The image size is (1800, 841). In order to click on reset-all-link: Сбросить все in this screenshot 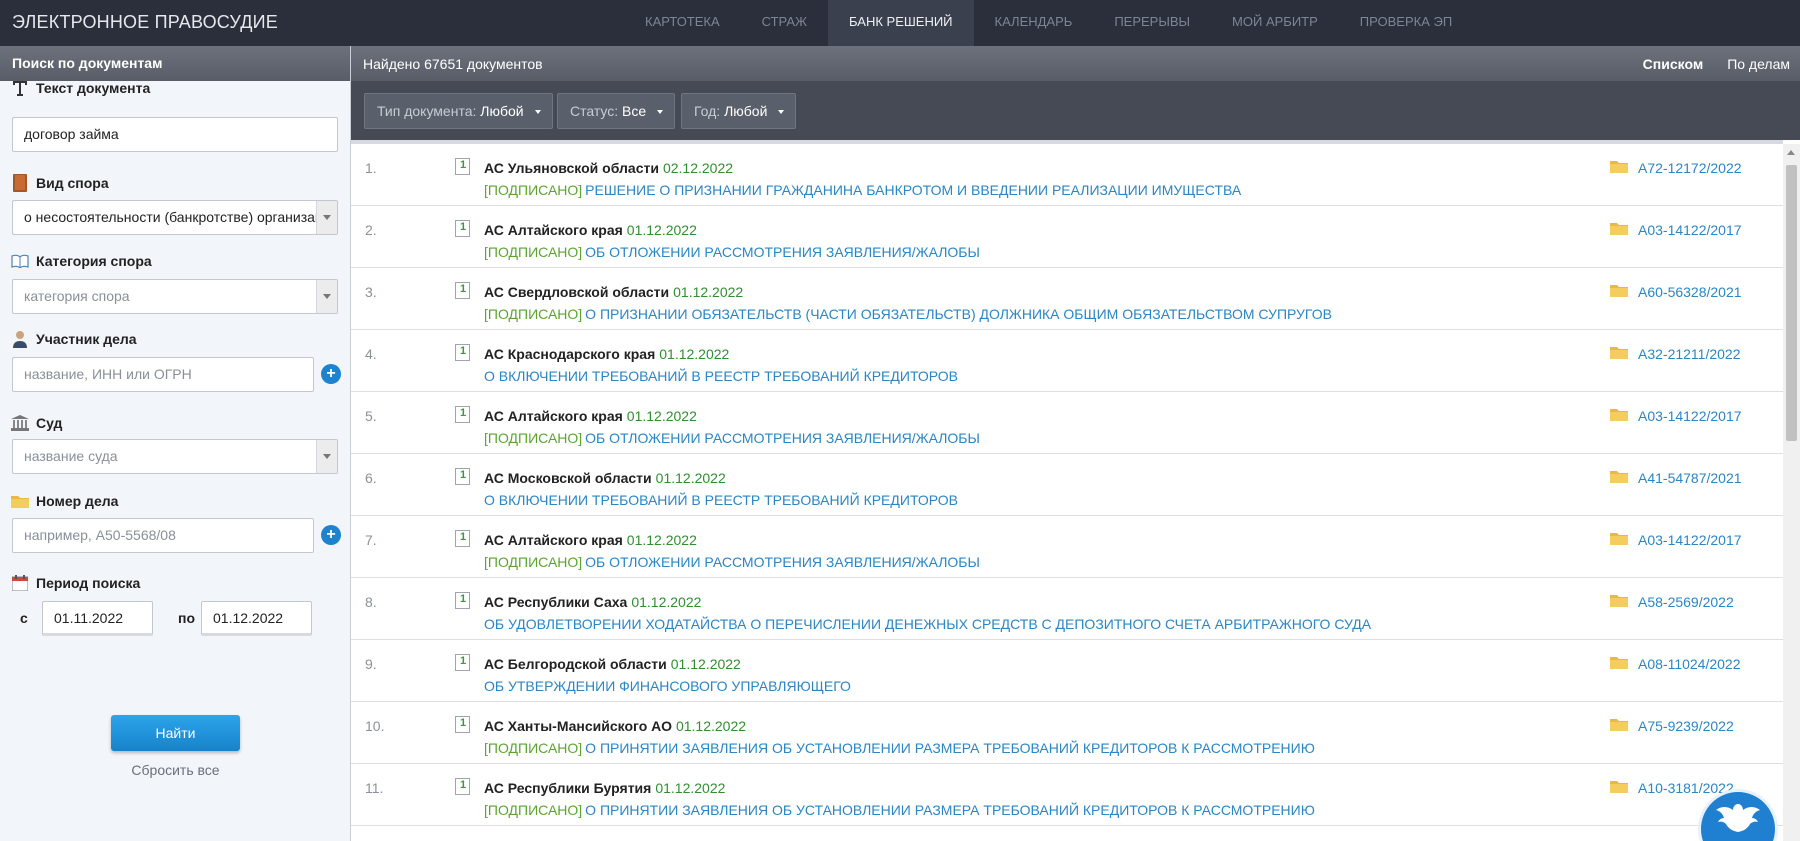, I will do `click(175, 770)`.